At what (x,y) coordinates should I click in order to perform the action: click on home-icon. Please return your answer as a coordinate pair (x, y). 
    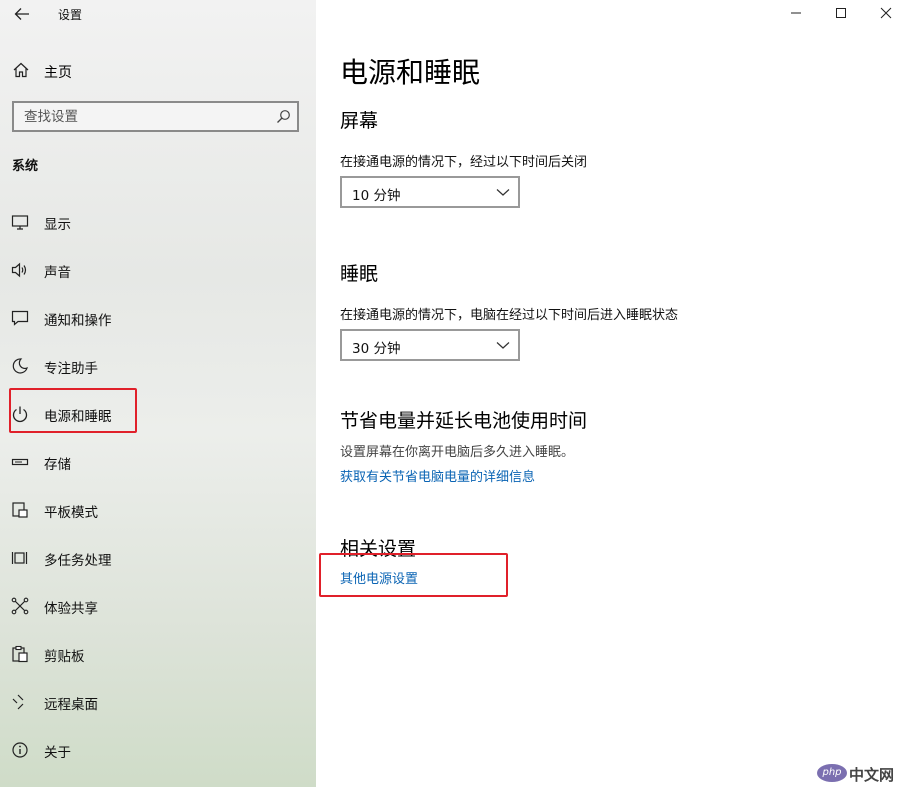
    Looking at the image, I should click on (21, 70).